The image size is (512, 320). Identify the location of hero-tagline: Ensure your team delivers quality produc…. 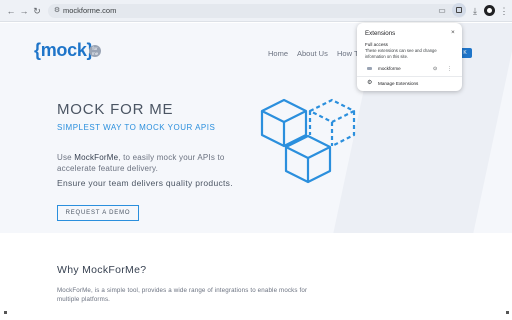
(145, 183).